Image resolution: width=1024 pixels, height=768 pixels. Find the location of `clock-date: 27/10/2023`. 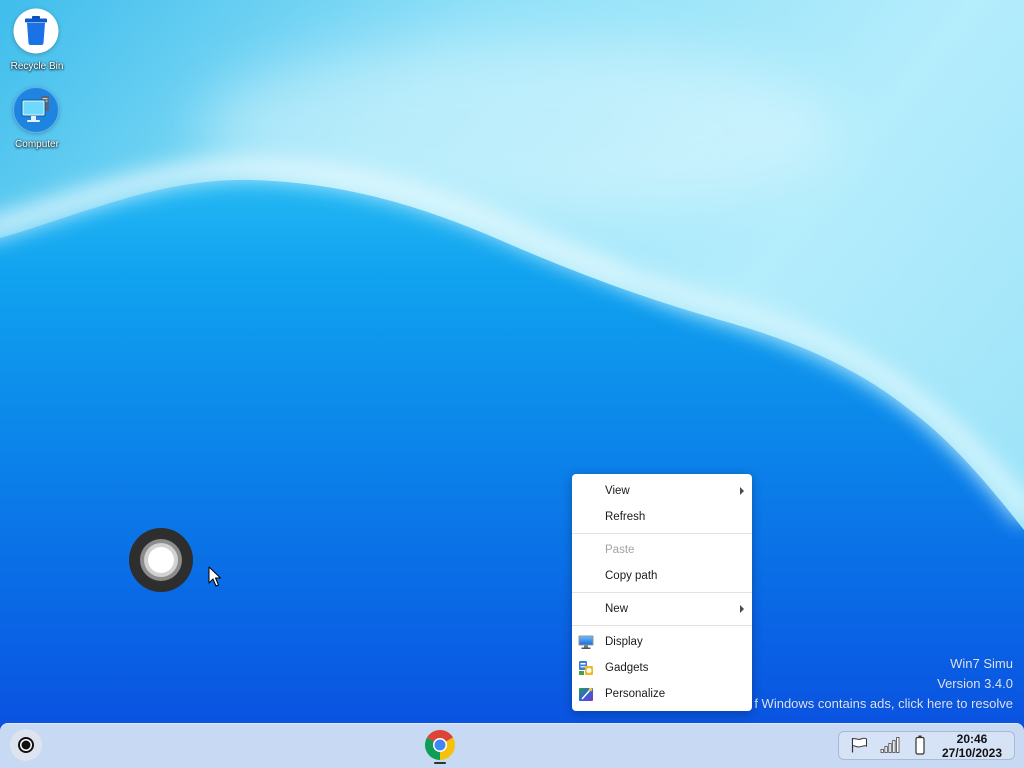

clock-date: 27/10/2023 is located at coordinates (972, 753).